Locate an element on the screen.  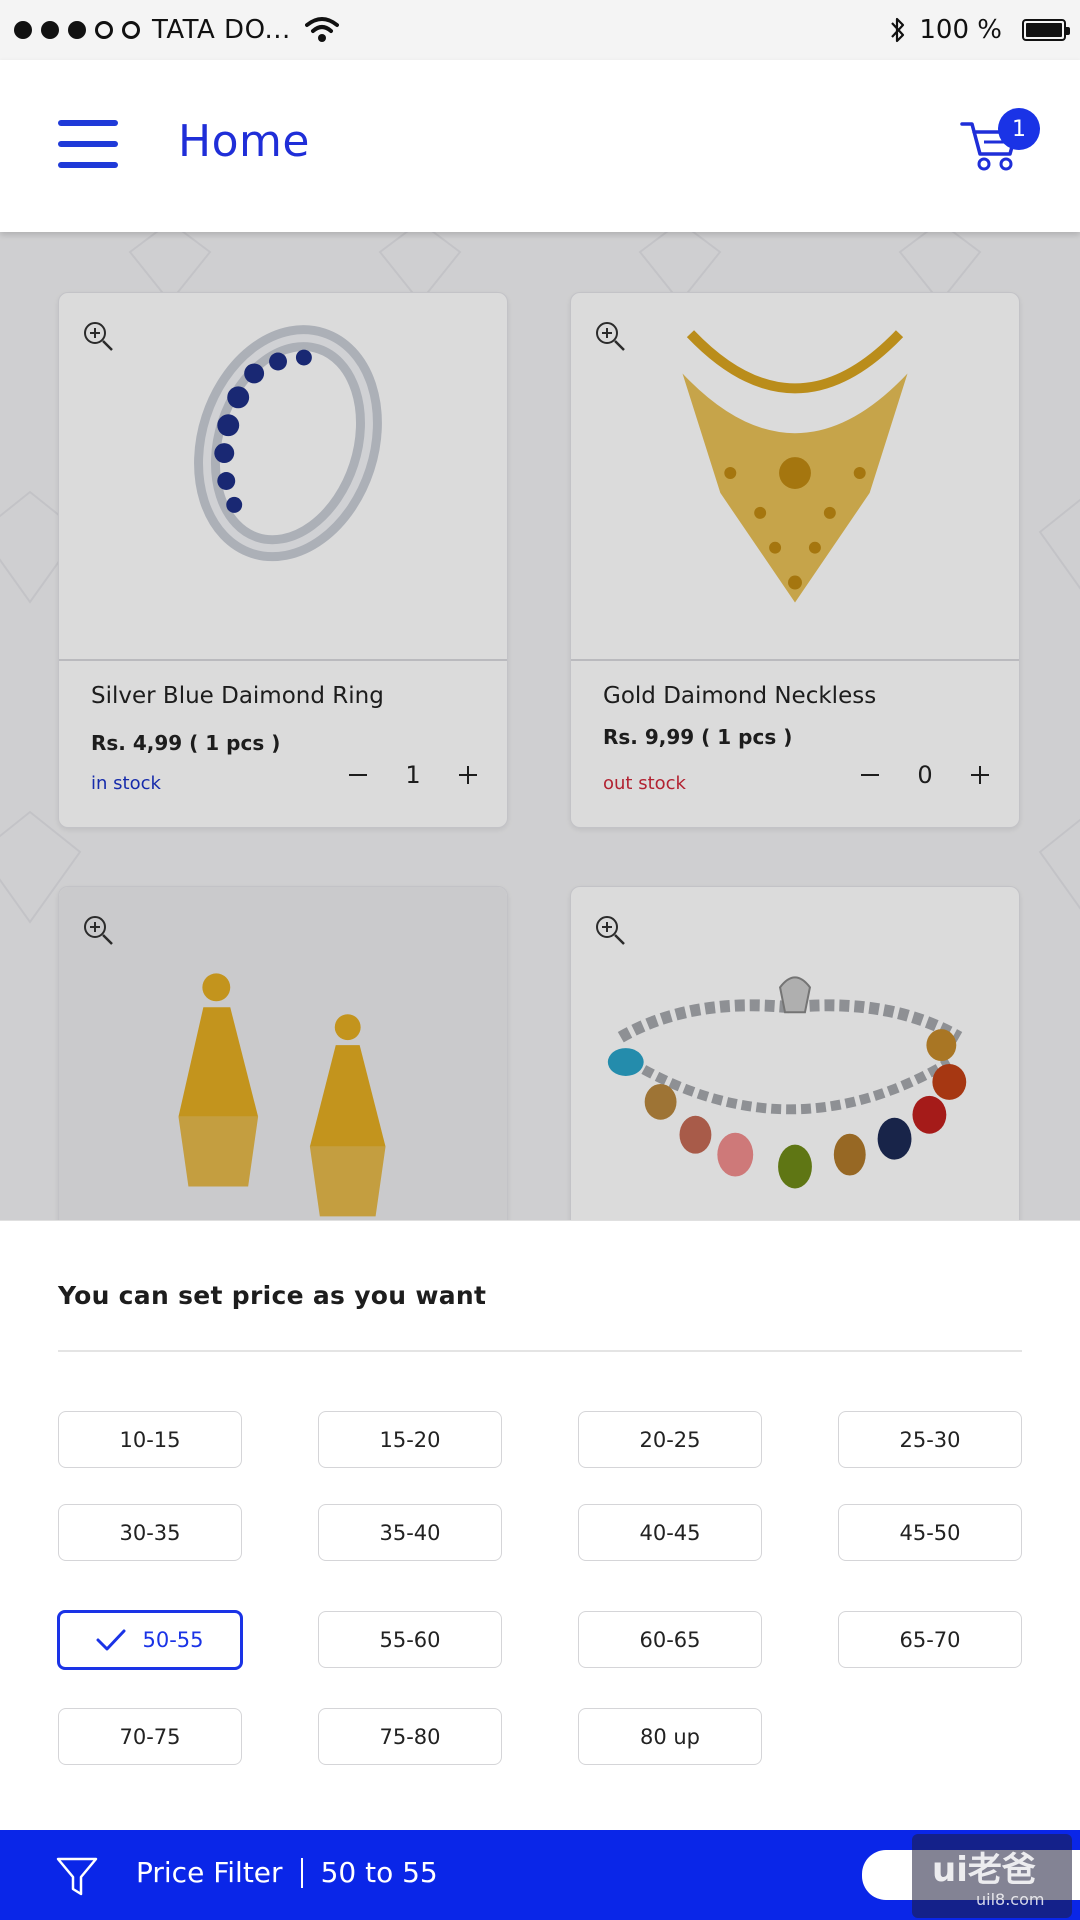
price-filter-bar: Price Filter 50 to 55 ui老爸 uil8.com is located at coordinates (540, 1875).